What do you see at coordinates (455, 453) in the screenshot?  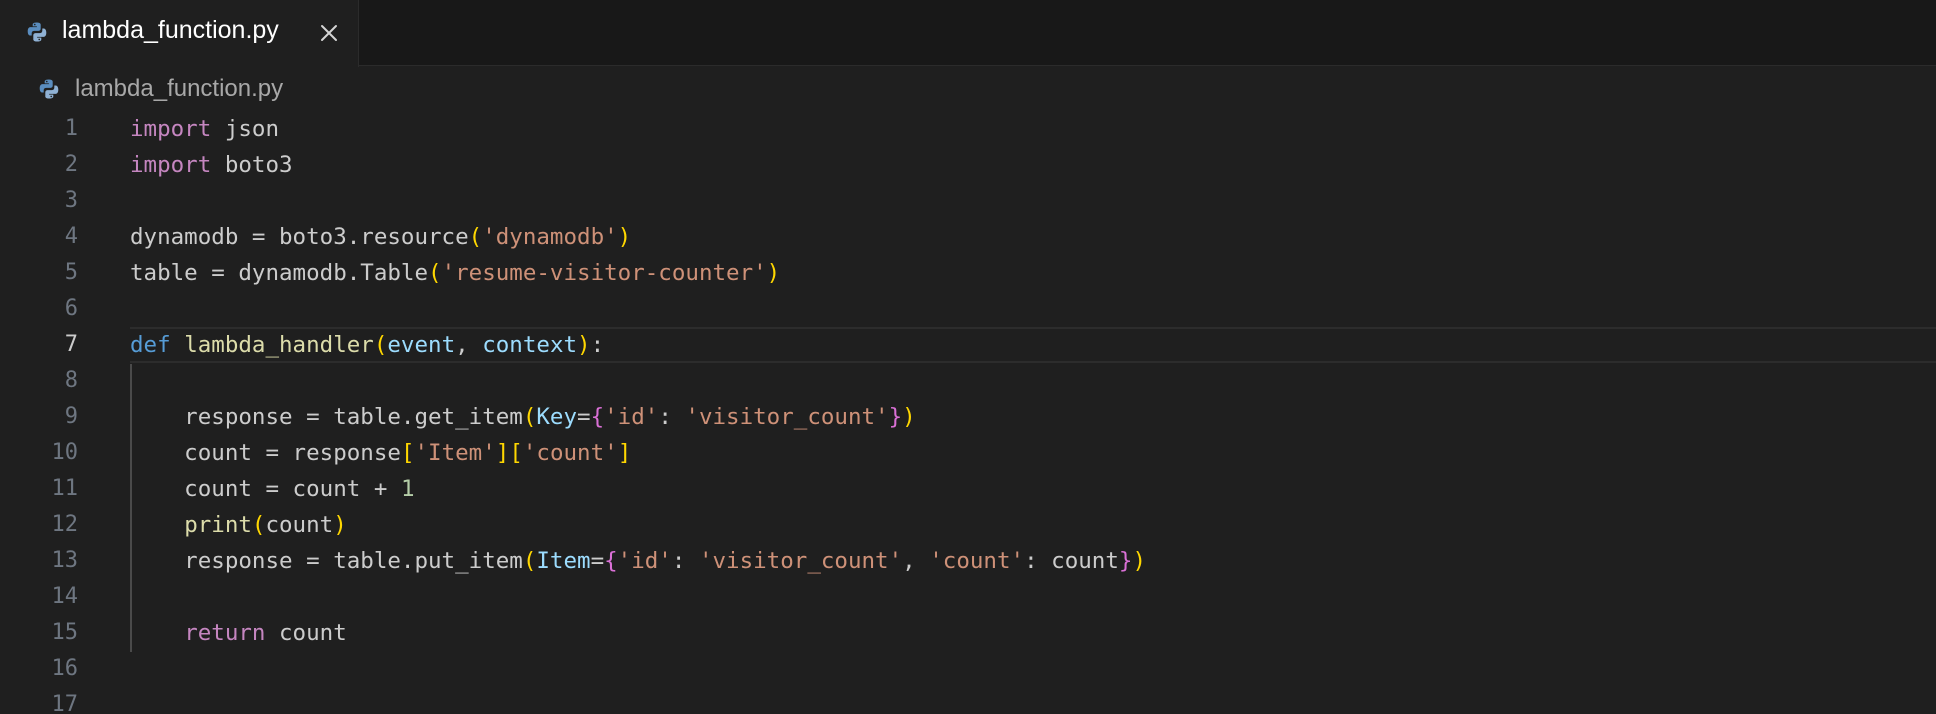 I see `code-token: 'Item'` at bounding box center [455, 453].